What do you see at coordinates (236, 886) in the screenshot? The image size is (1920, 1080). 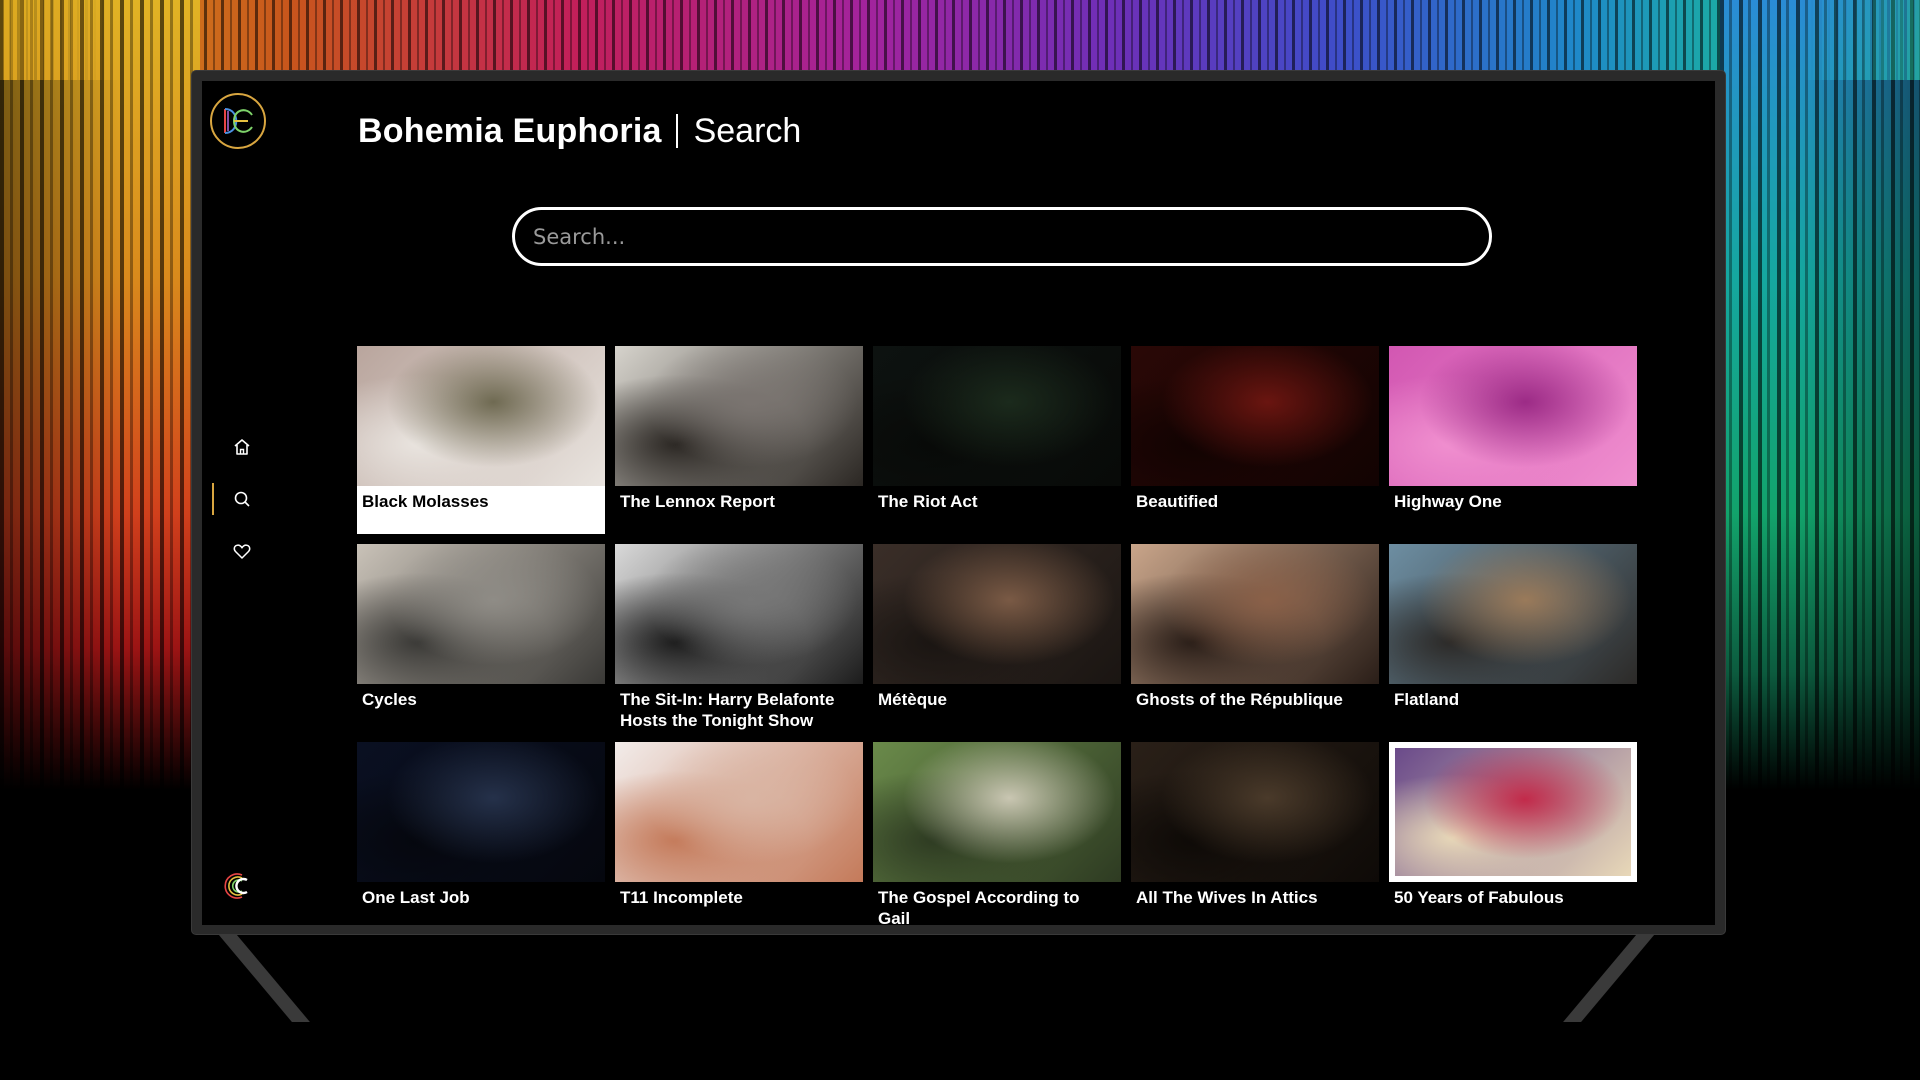 I see `brand-mark-icon` at bounding box center [236, 886].